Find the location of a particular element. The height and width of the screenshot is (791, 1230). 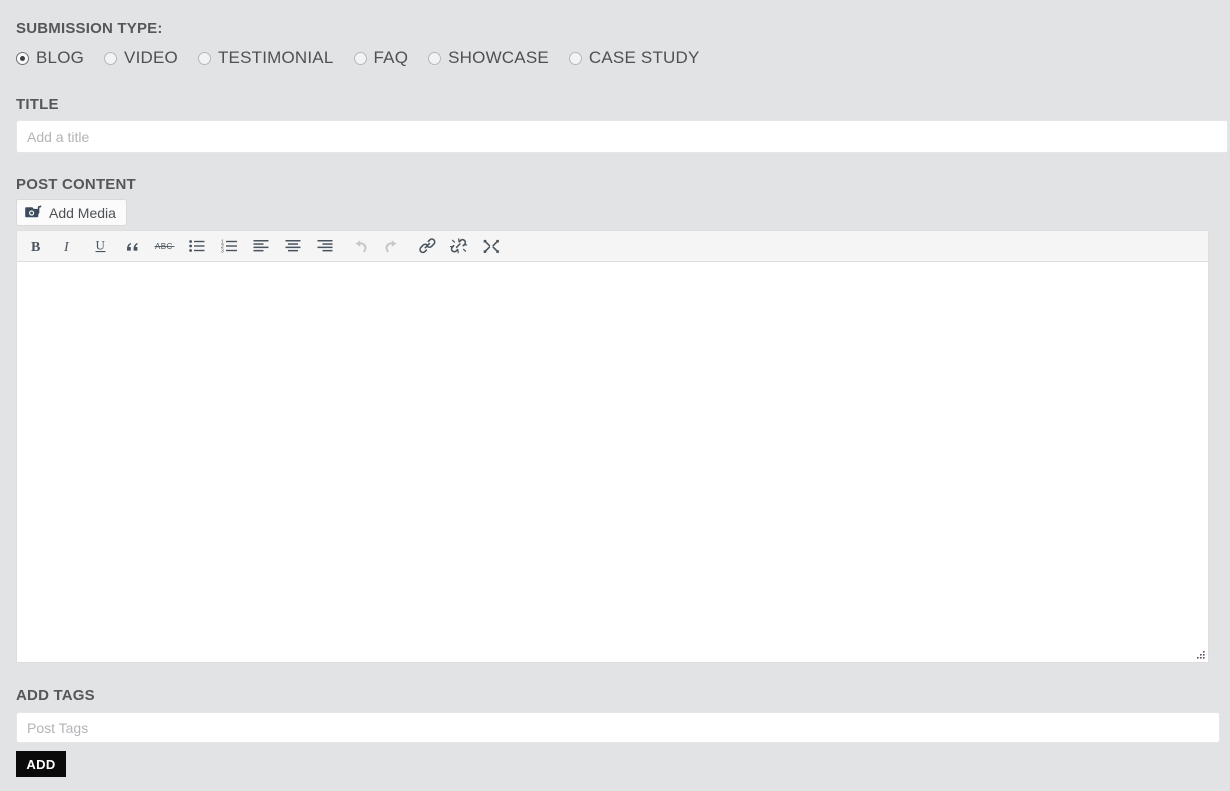

bullet-list-icon is located at coordinates (197, 246).